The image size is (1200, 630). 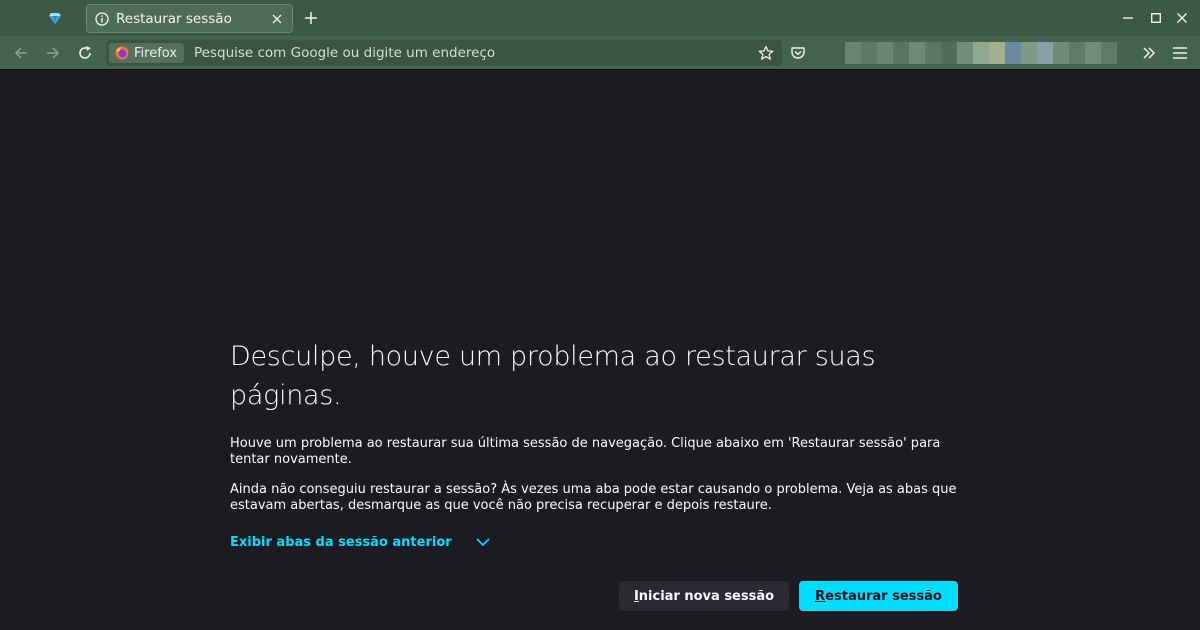 I want to click on star-icon, so click(x=766, y=52).